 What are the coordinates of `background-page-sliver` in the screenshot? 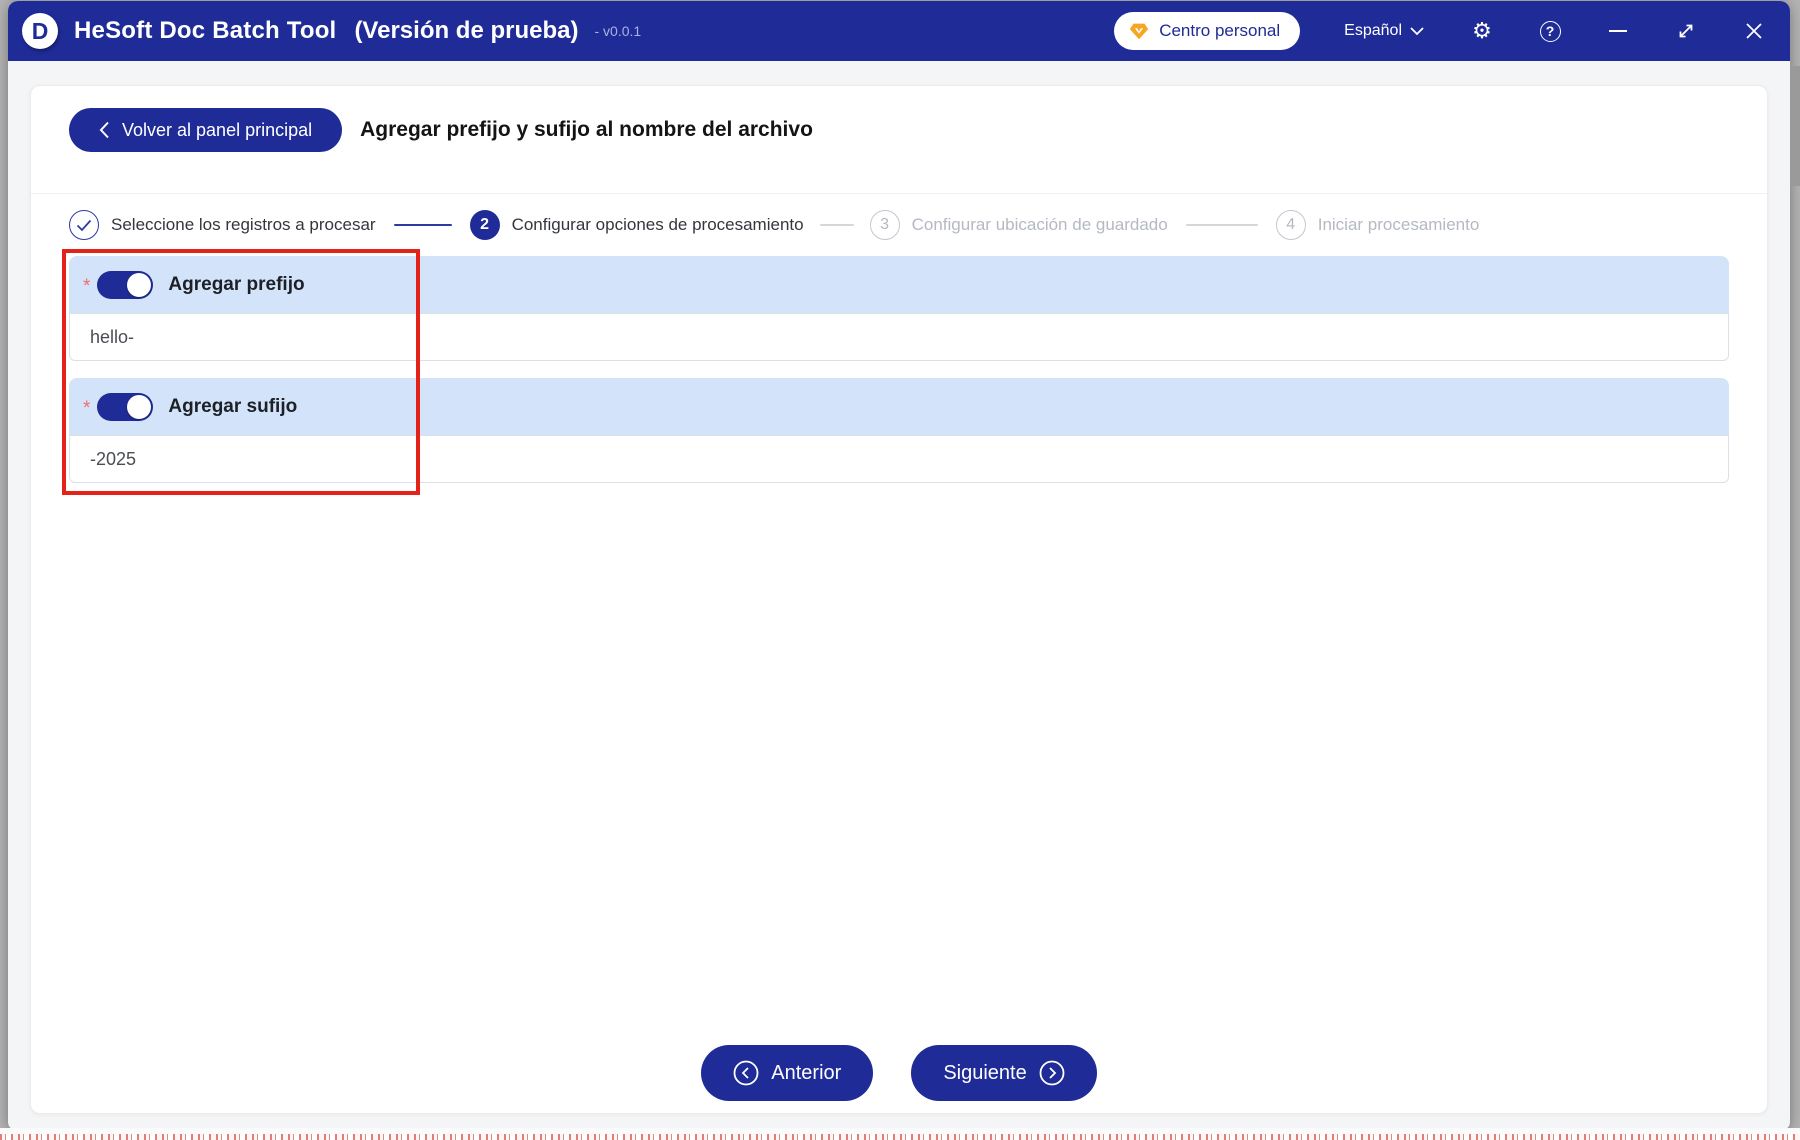 It's located at (900, 1134).